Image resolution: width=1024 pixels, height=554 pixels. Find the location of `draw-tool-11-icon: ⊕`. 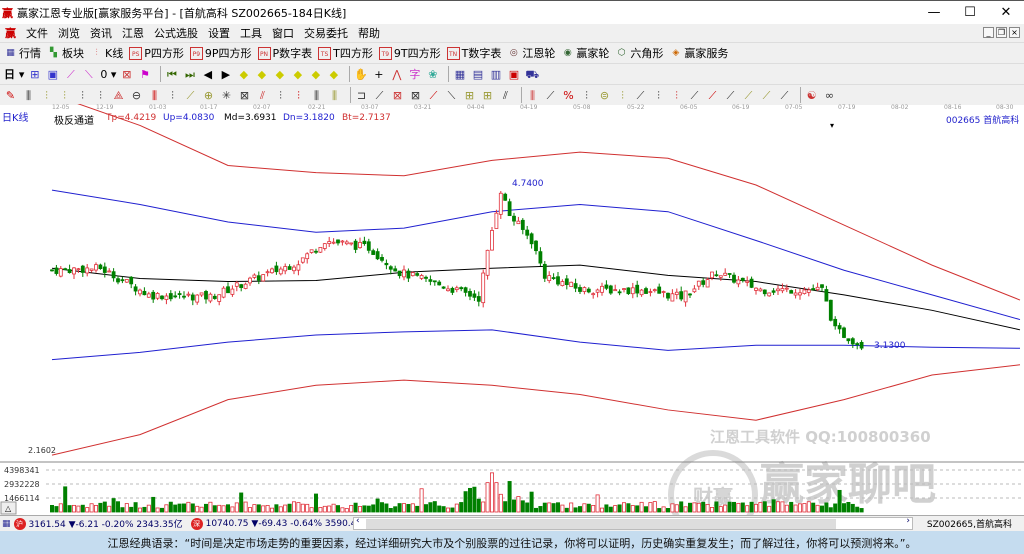

draw-tool-11-icon: ⊕ is located at coordinates (208, 95).